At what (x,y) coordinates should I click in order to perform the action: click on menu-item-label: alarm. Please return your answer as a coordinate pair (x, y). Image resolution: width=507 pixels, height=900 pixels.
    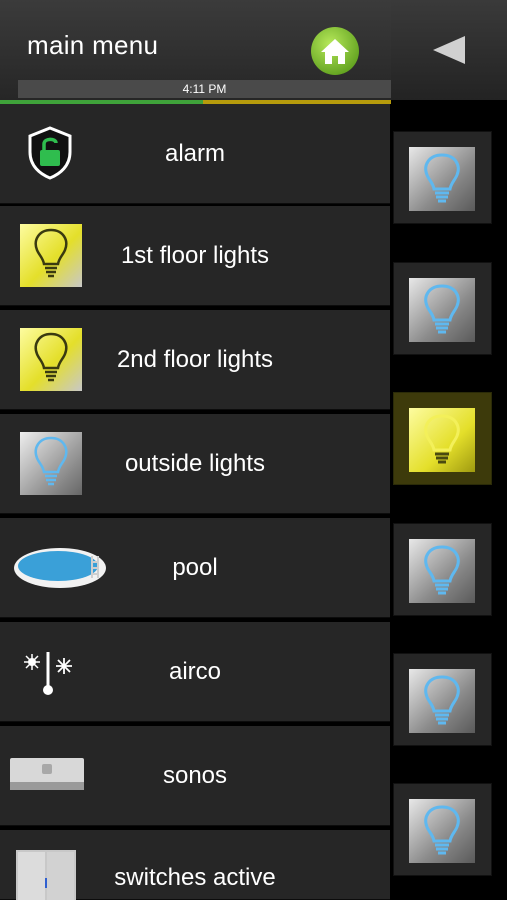
    Looking at the image, I should click on (194, 153).